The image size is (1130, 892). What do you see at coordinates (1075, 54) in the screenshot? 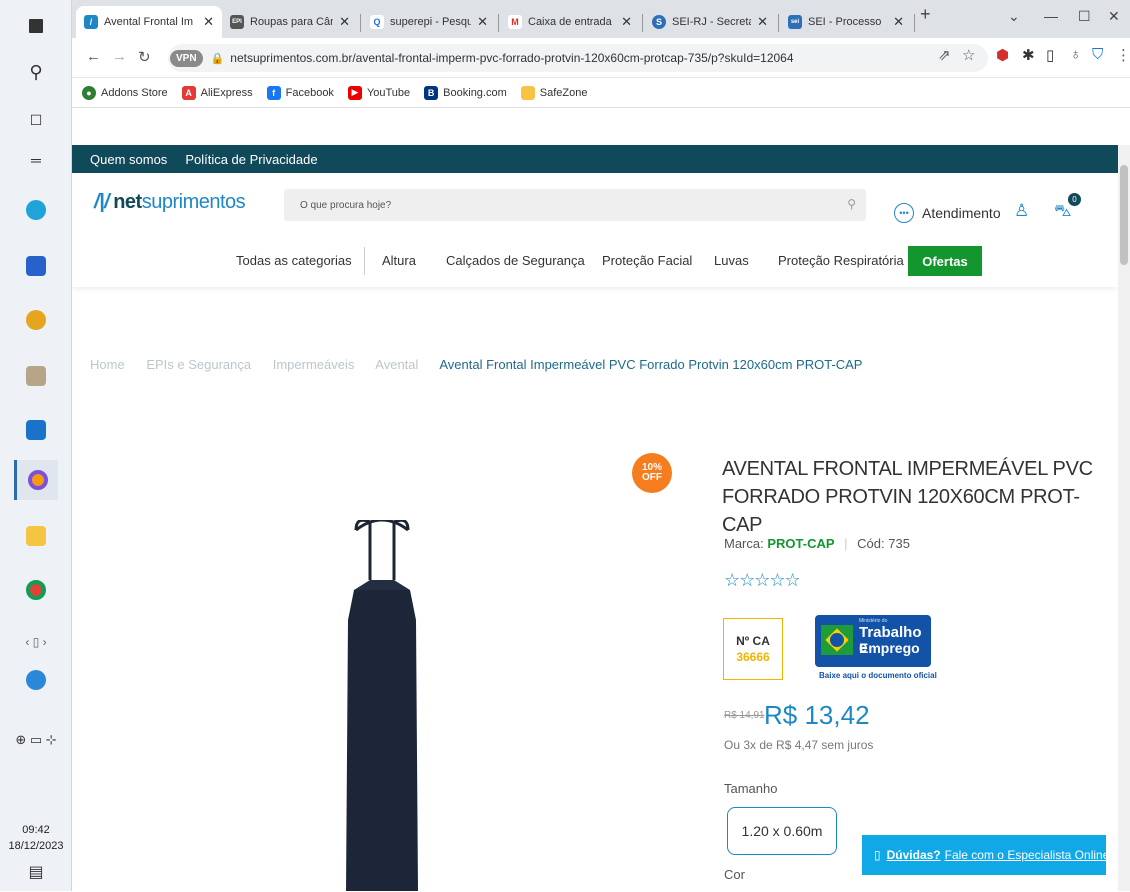
I see `profile-icon: ♁` at bounding box center [1075, 54].